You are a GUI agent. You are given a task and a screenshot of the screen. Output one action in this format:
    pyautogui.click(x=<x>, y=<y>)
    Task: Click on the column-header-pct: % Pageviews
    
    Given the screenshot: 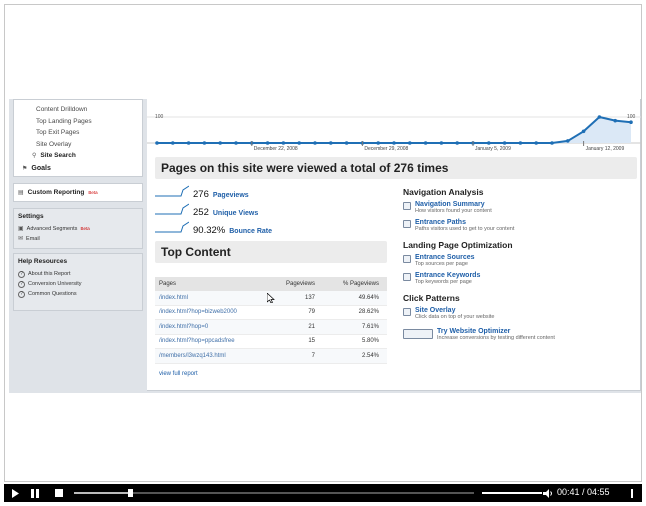 What is the action you would take?
    pyautogui.click(x=352, y=284)
    